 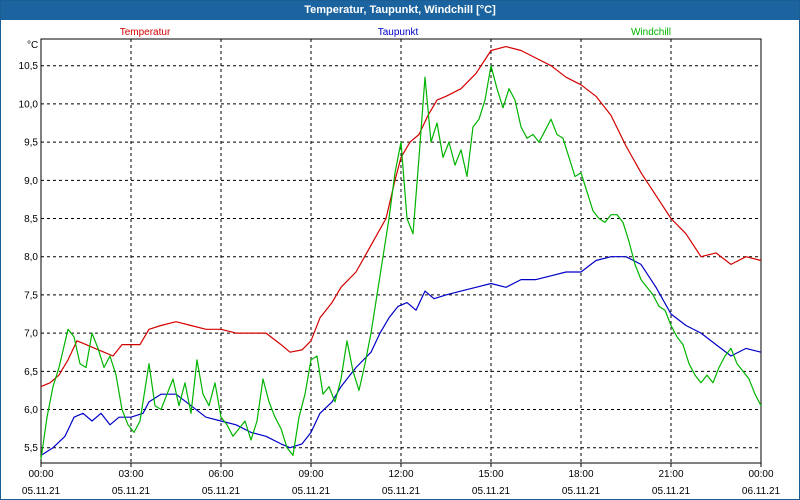 What do you see at coordinates (670, 474) in the screenshot?
I see `x-tick-time-label: 21:00` at bounding box center [670, 474].